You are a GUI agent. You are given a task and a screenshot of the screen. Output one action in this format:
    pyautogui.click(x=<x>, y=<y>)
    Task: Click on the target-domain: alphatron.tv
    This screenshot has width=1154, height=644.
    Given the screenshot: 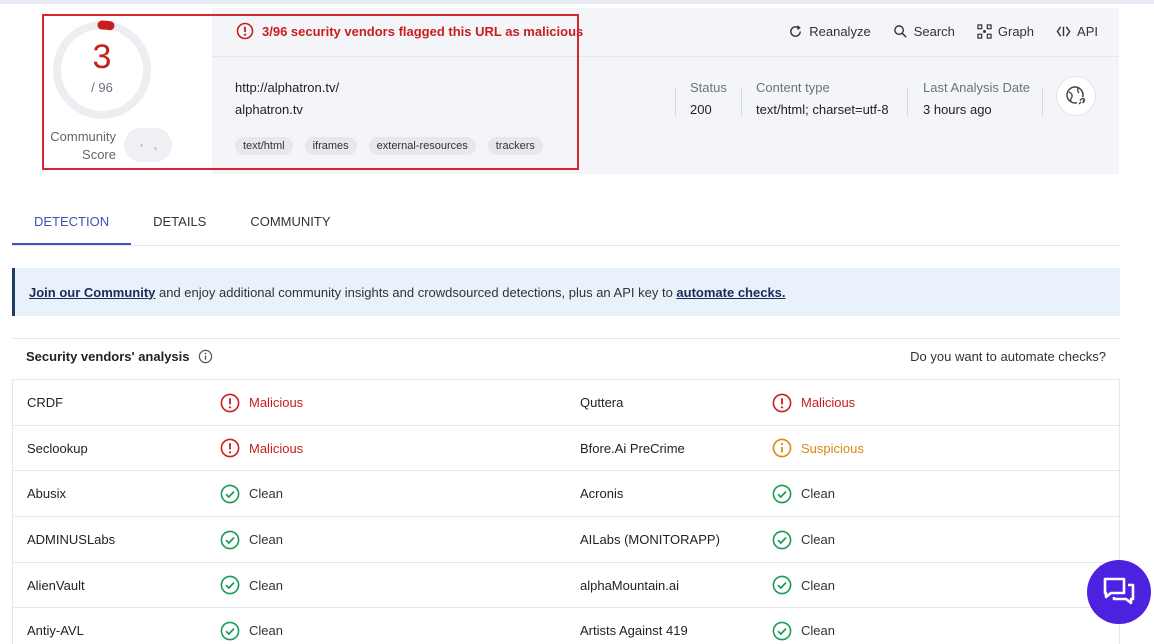 What is the action you would take?
    pyautogui.click(x=269, y=109)
    